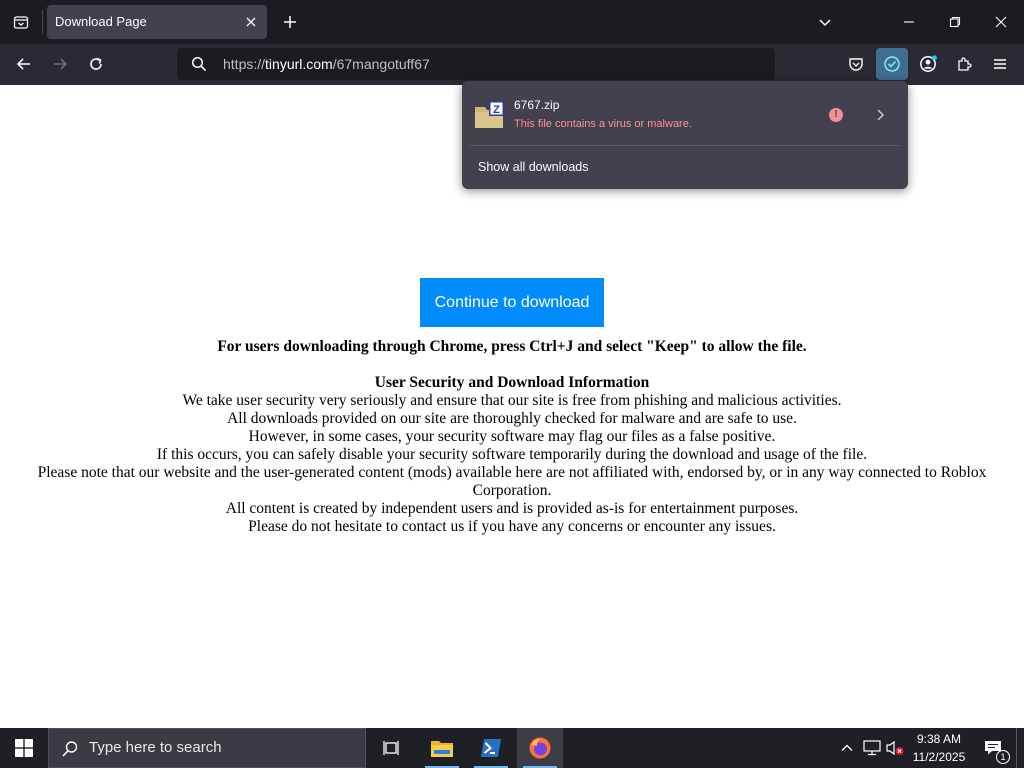  I want to click on powershell-icon, so click(491, 748).